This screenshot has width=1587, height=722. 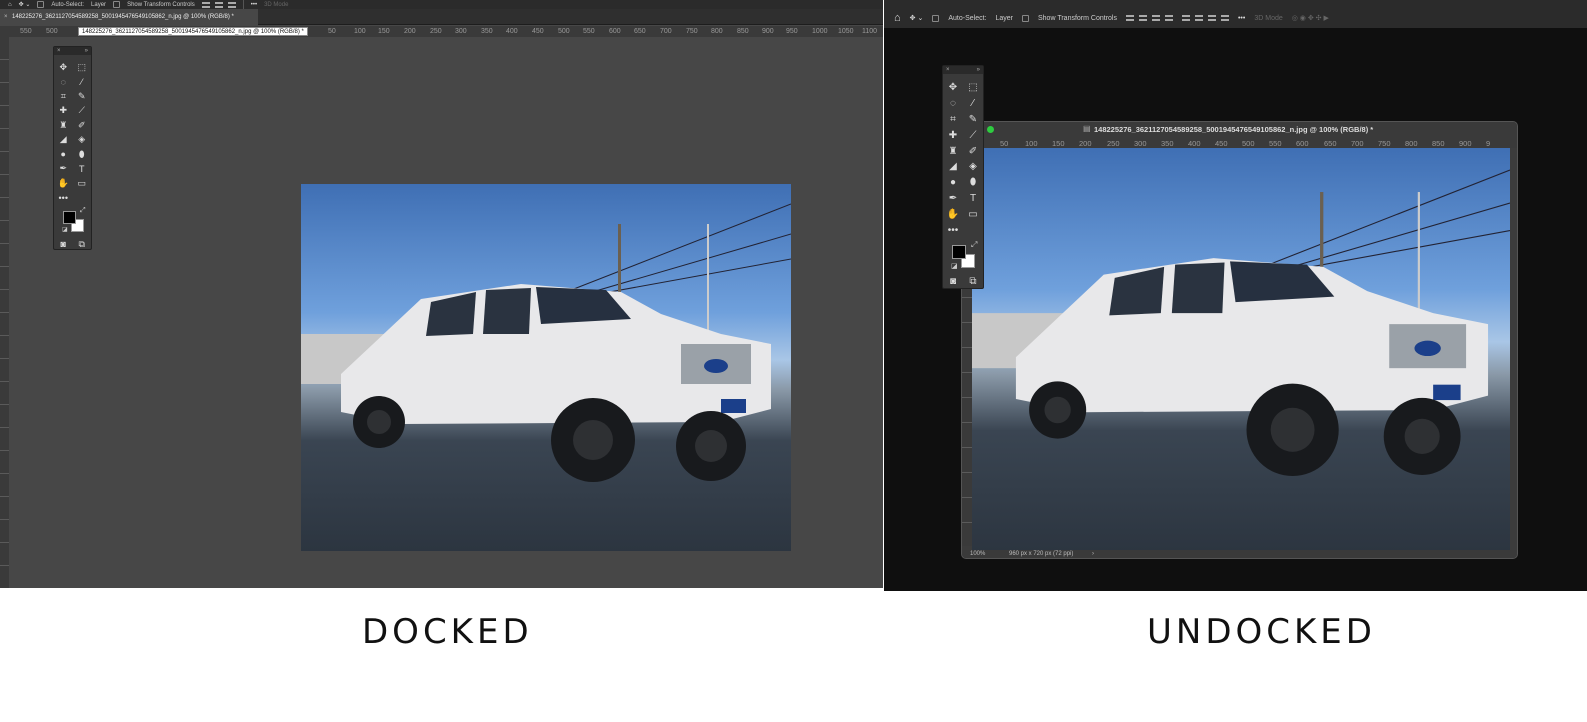 I want to click on ruler-tick: 800, so click(x=717, y=31).